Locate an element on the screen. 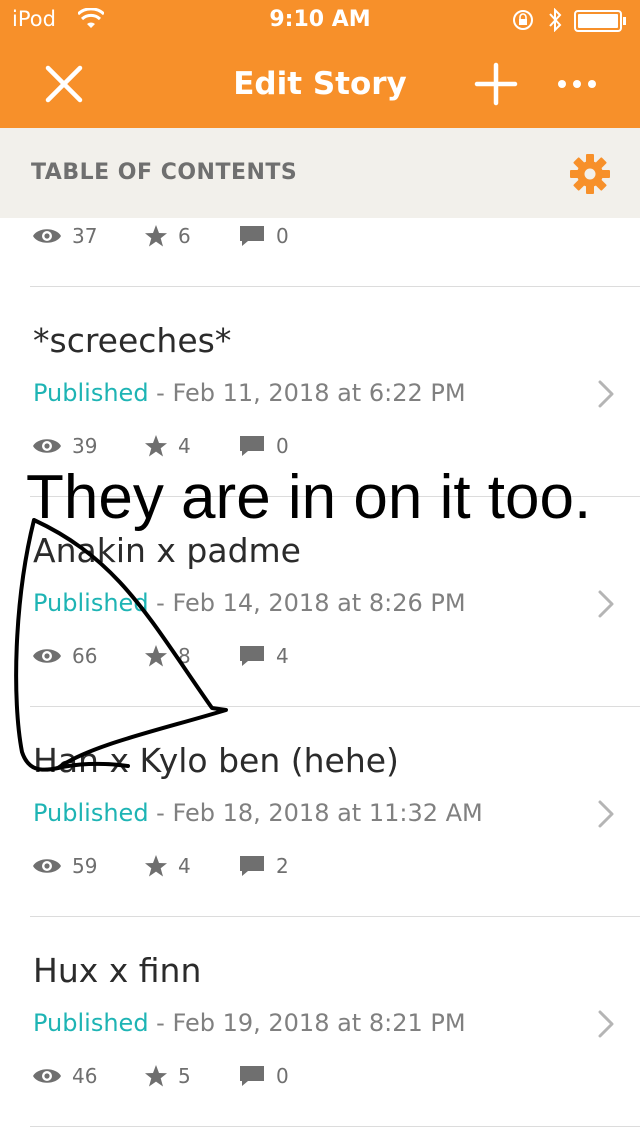 The height and width of the screenshot is (1136, 640). battery-icon is located at coordinates (600, 21).